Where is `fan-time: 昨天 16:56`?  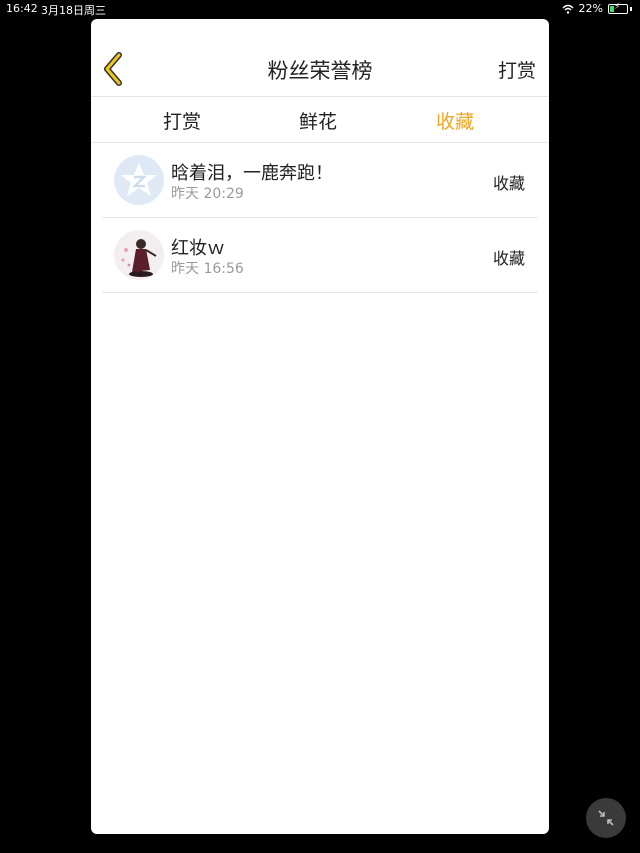
fan-time: 昨天 16:56 is located at coordinates (207, 269).